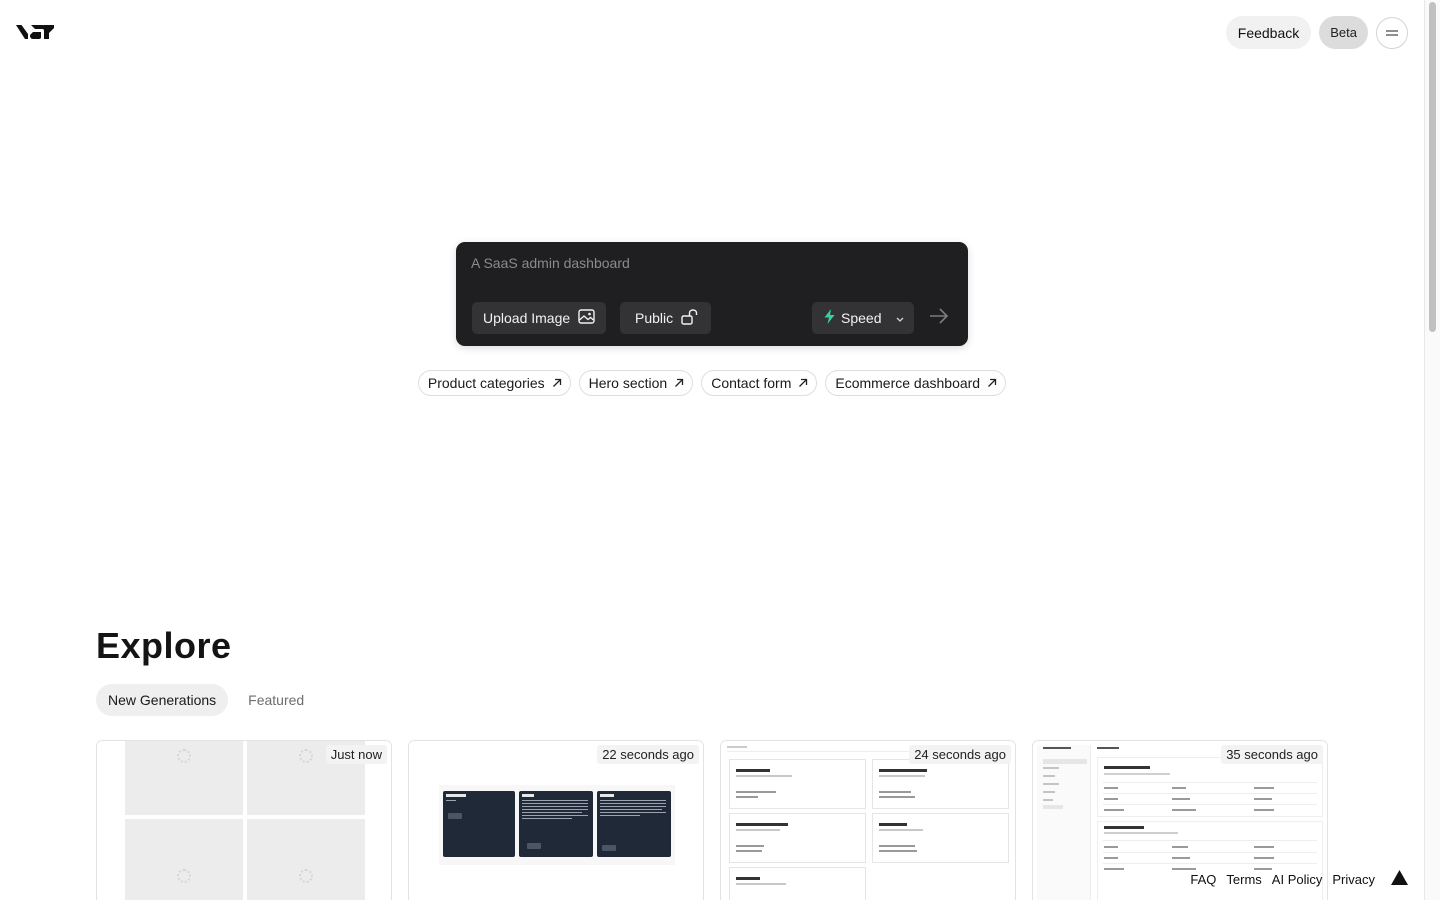 The height and width of the screenshot is (900, 1440). Describe the element at coordinates (636, 383) in the screenshot. I see `suggestion-chip: Hero section` at that location.